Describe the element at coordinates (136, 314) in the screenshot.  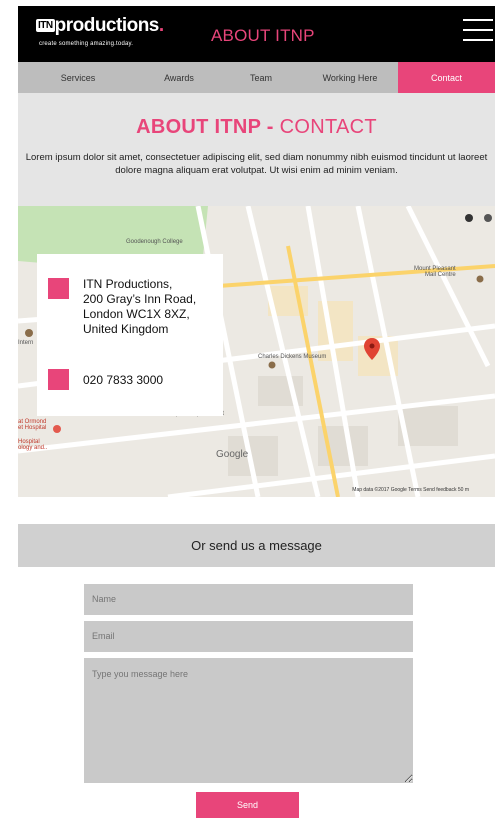
I see `address-line: London WC1X 8XZ,` at that location.